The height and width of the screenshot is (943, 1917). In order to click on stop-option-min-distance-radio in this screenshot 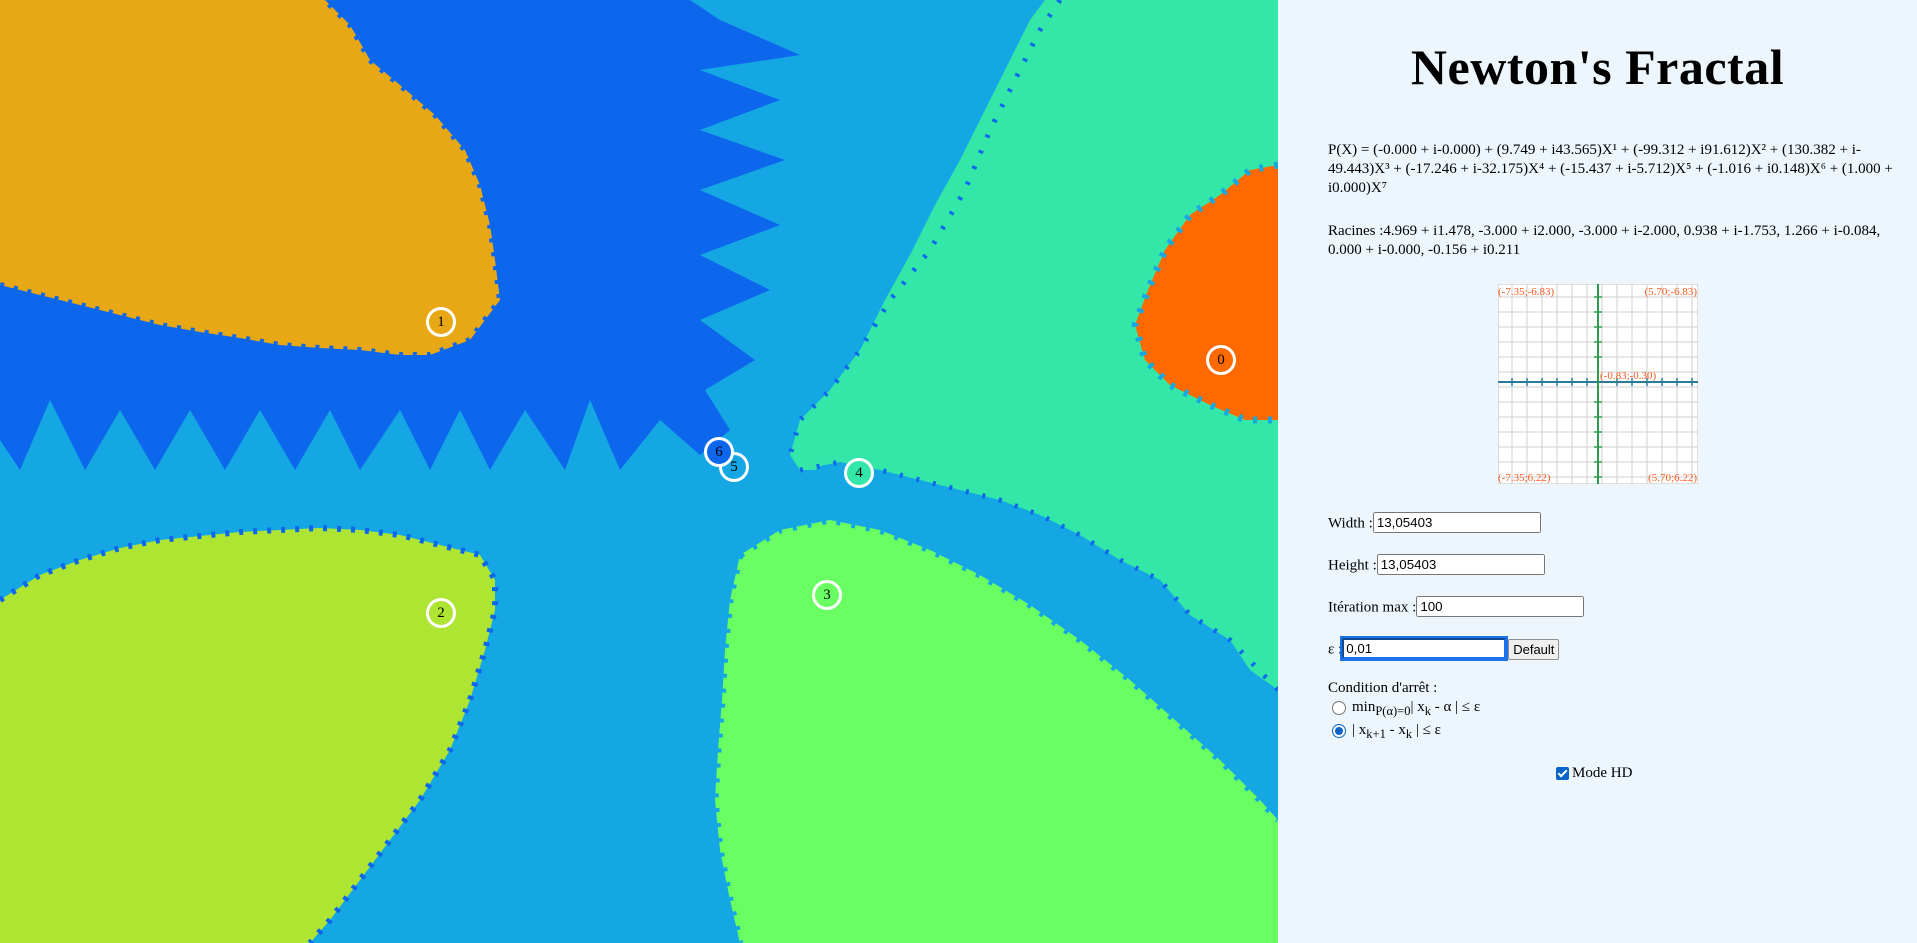, I will do `click(1339, 707)`.